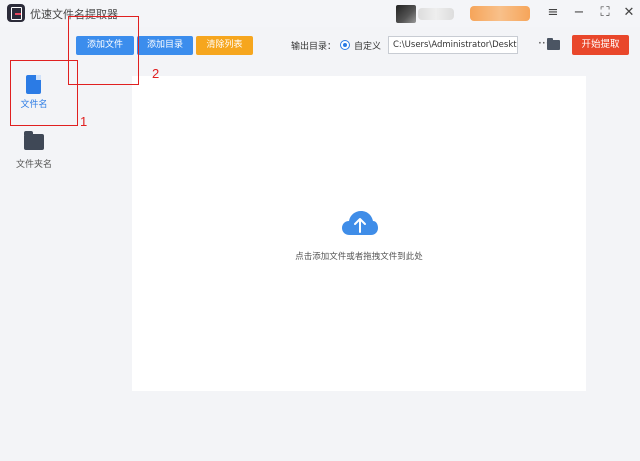 This screenshot has height=461, width=640. What do you see at coordinates (224, 45) in the screenshot?
I see `clear-list-button: 清除列表` at bounding box center [224, 45].